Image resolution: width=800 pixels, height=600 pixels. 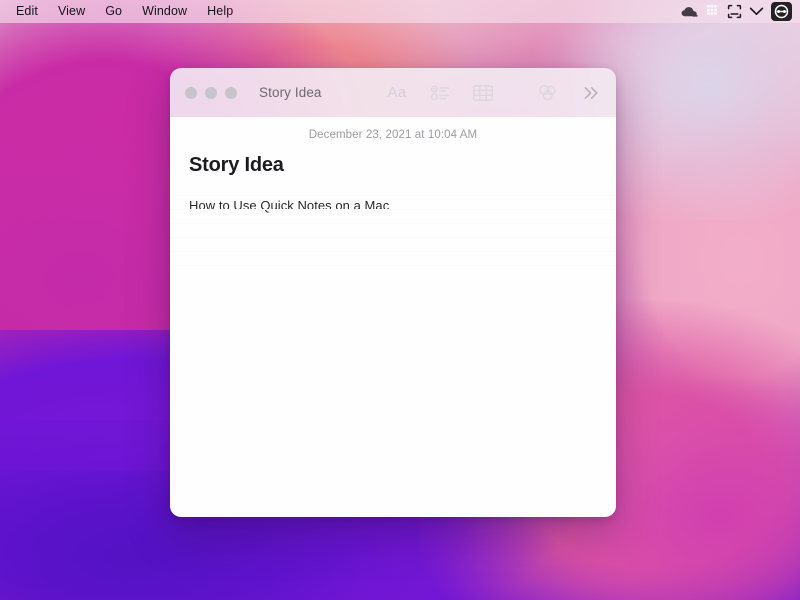 I want to click on menu-window: Window, so click(x=164, y=11).